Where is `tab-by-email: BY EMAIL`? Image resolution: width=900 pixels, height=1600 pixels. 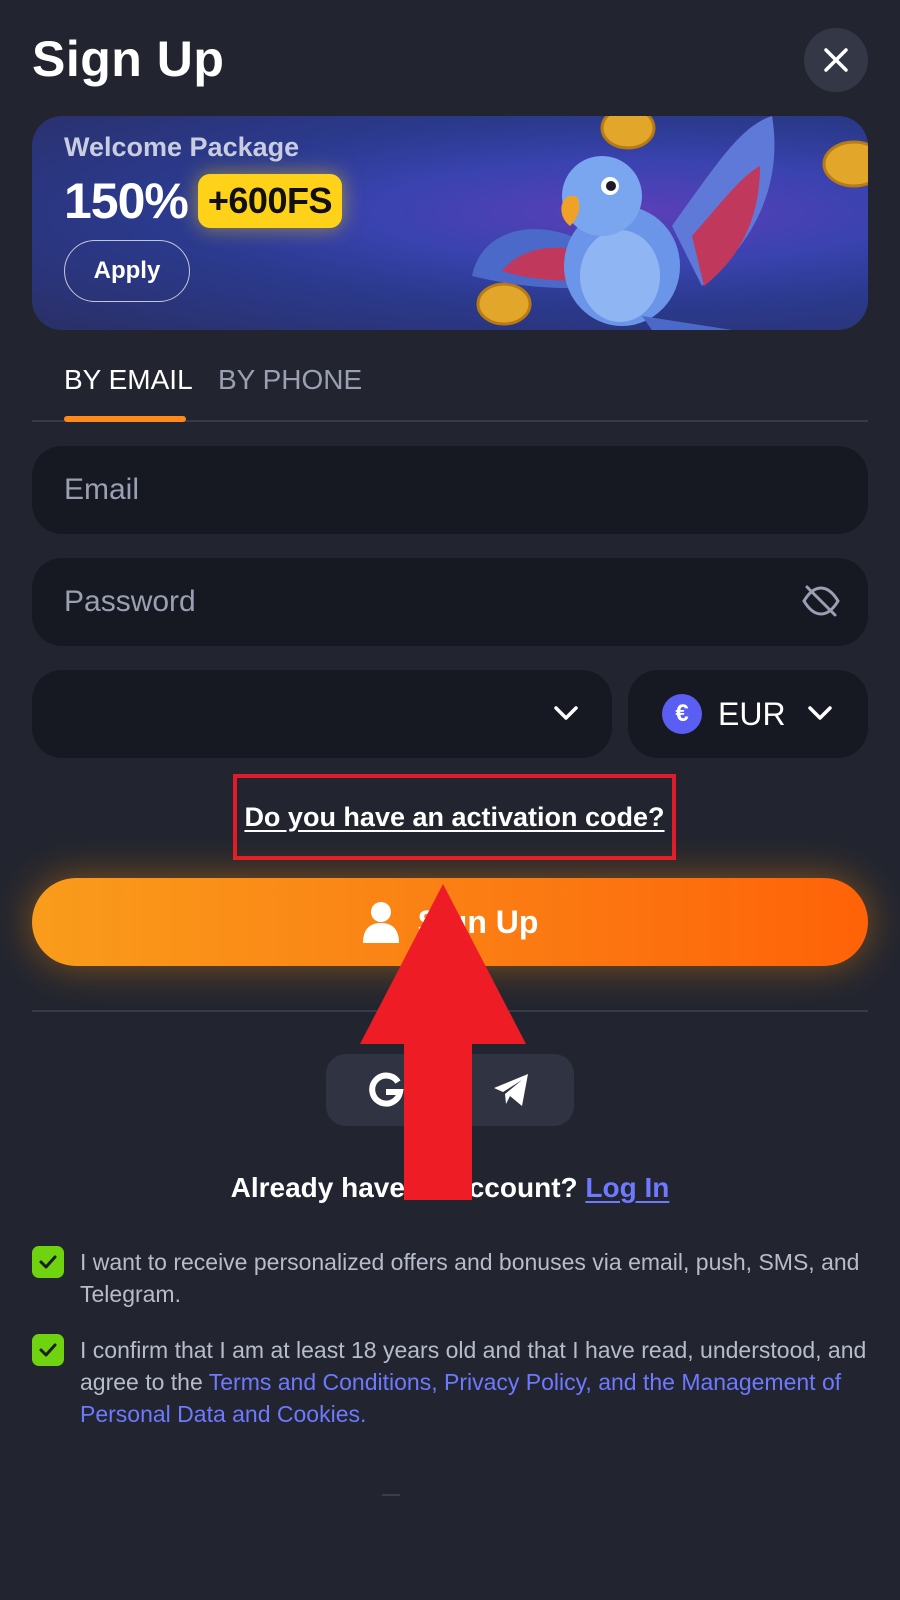
tab-by-email: BY EMAIL is located at coordinates (128, 380).